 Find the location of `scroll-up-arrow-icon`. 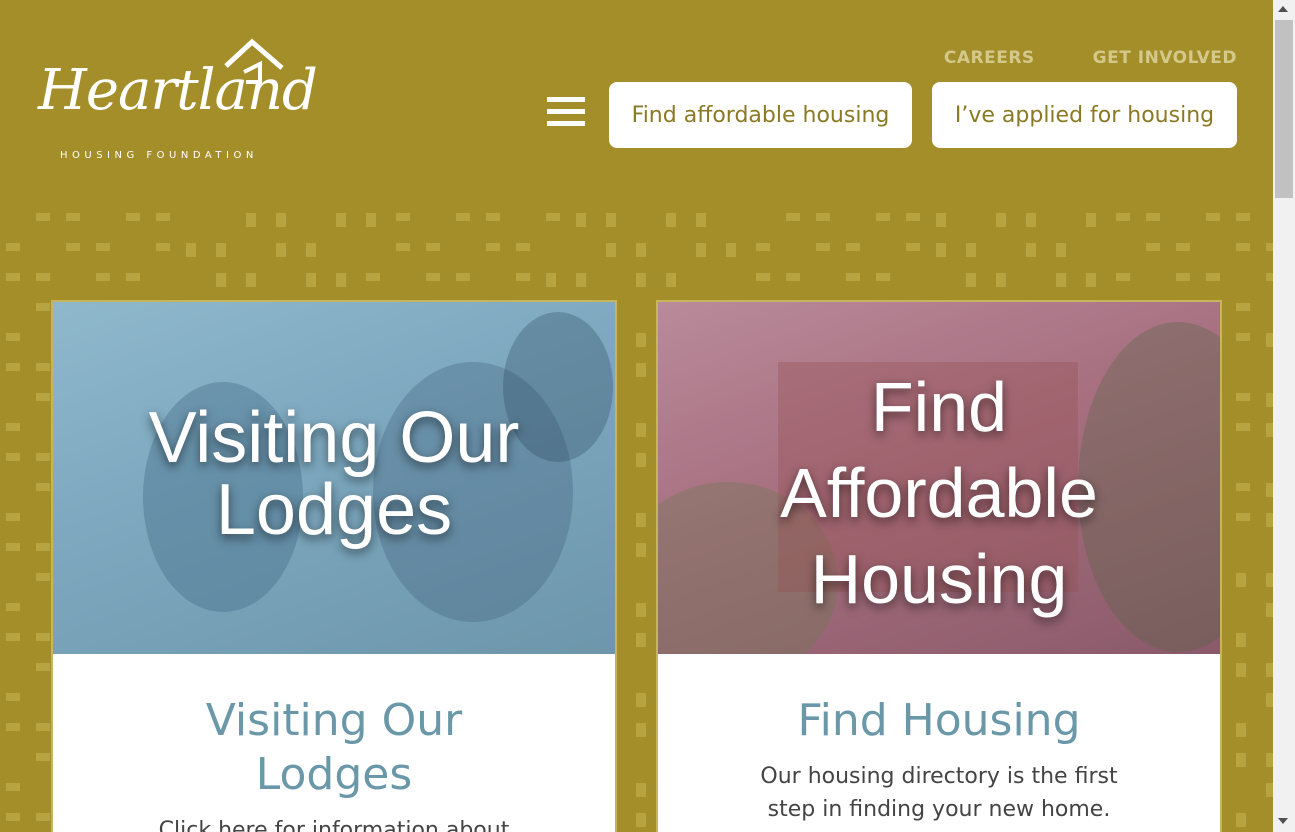

scroll-up-arrow-icon is located at coordinates (1283, 9).